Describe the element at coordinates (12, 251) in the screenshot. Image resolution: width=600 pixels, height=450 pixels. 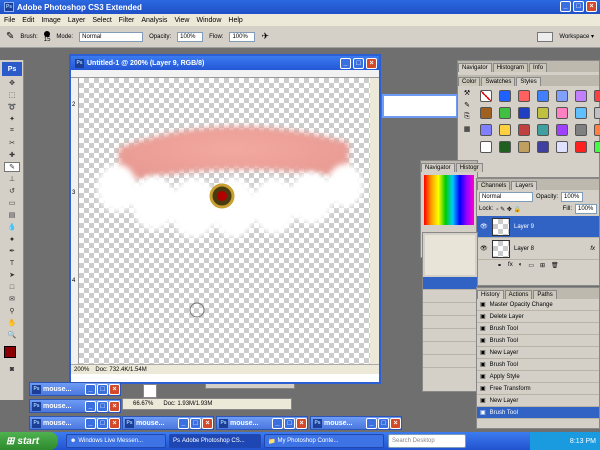
I see `pen-tool-icon: ✒` at that location.